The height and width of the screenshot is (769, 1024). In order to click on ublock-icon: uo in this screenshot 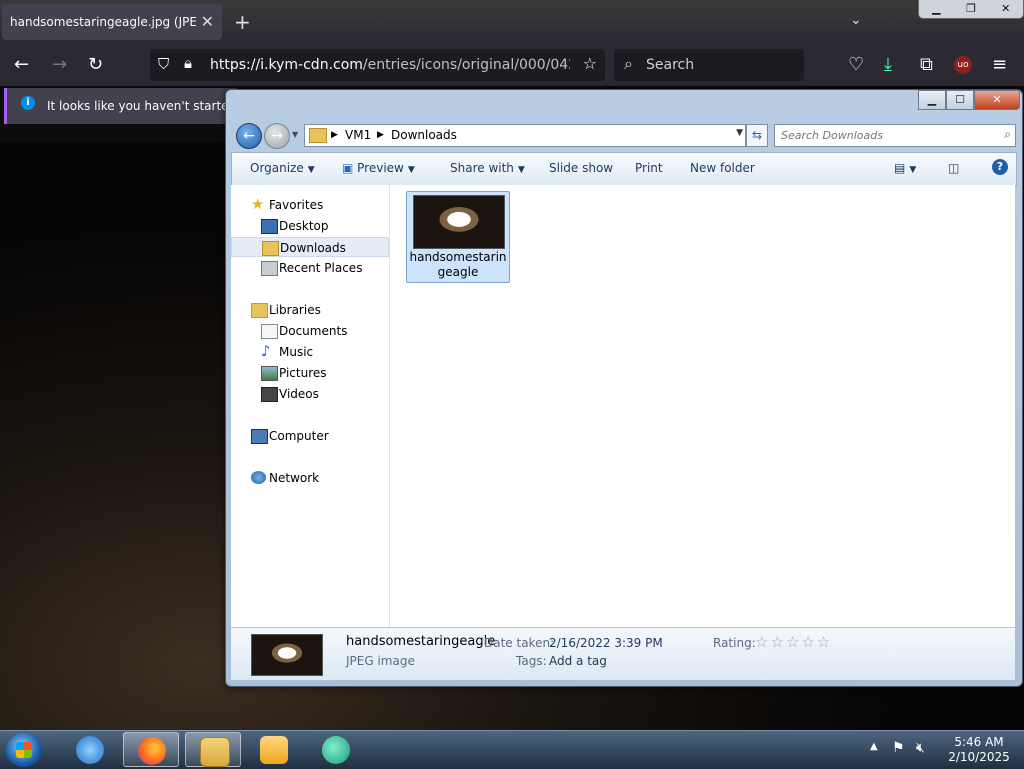, I will do `click(963, 65)`.